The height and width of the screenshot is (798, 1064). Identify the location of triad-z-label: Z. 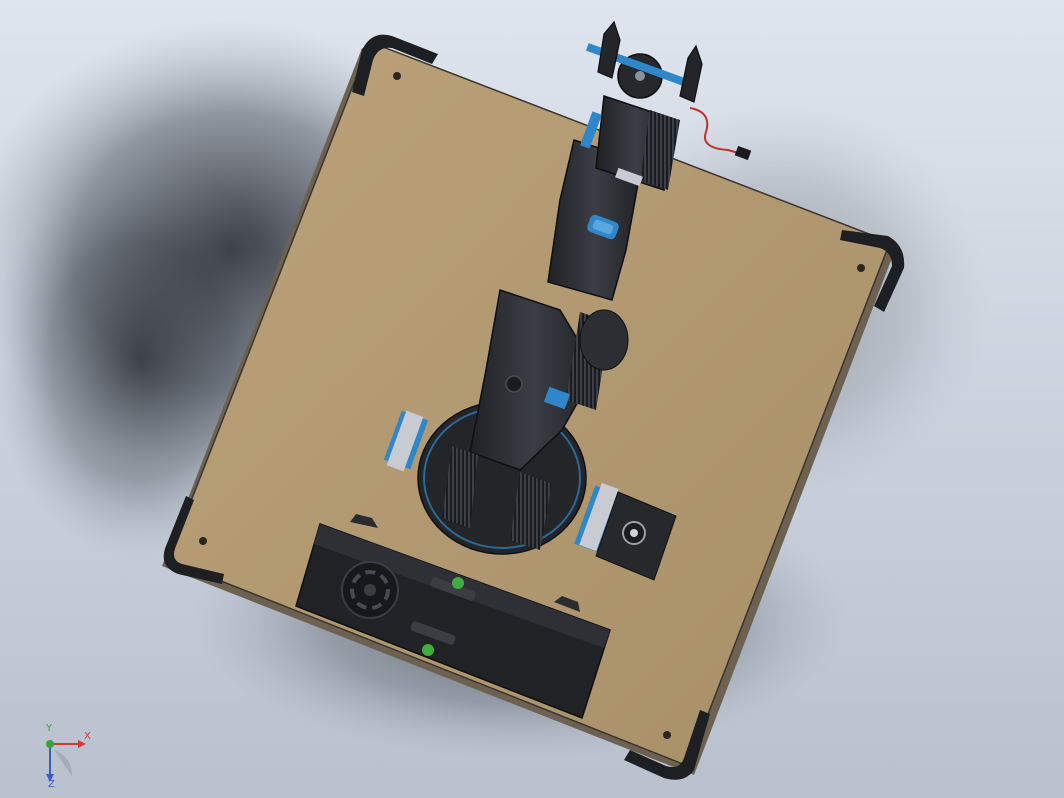
(51, 784).